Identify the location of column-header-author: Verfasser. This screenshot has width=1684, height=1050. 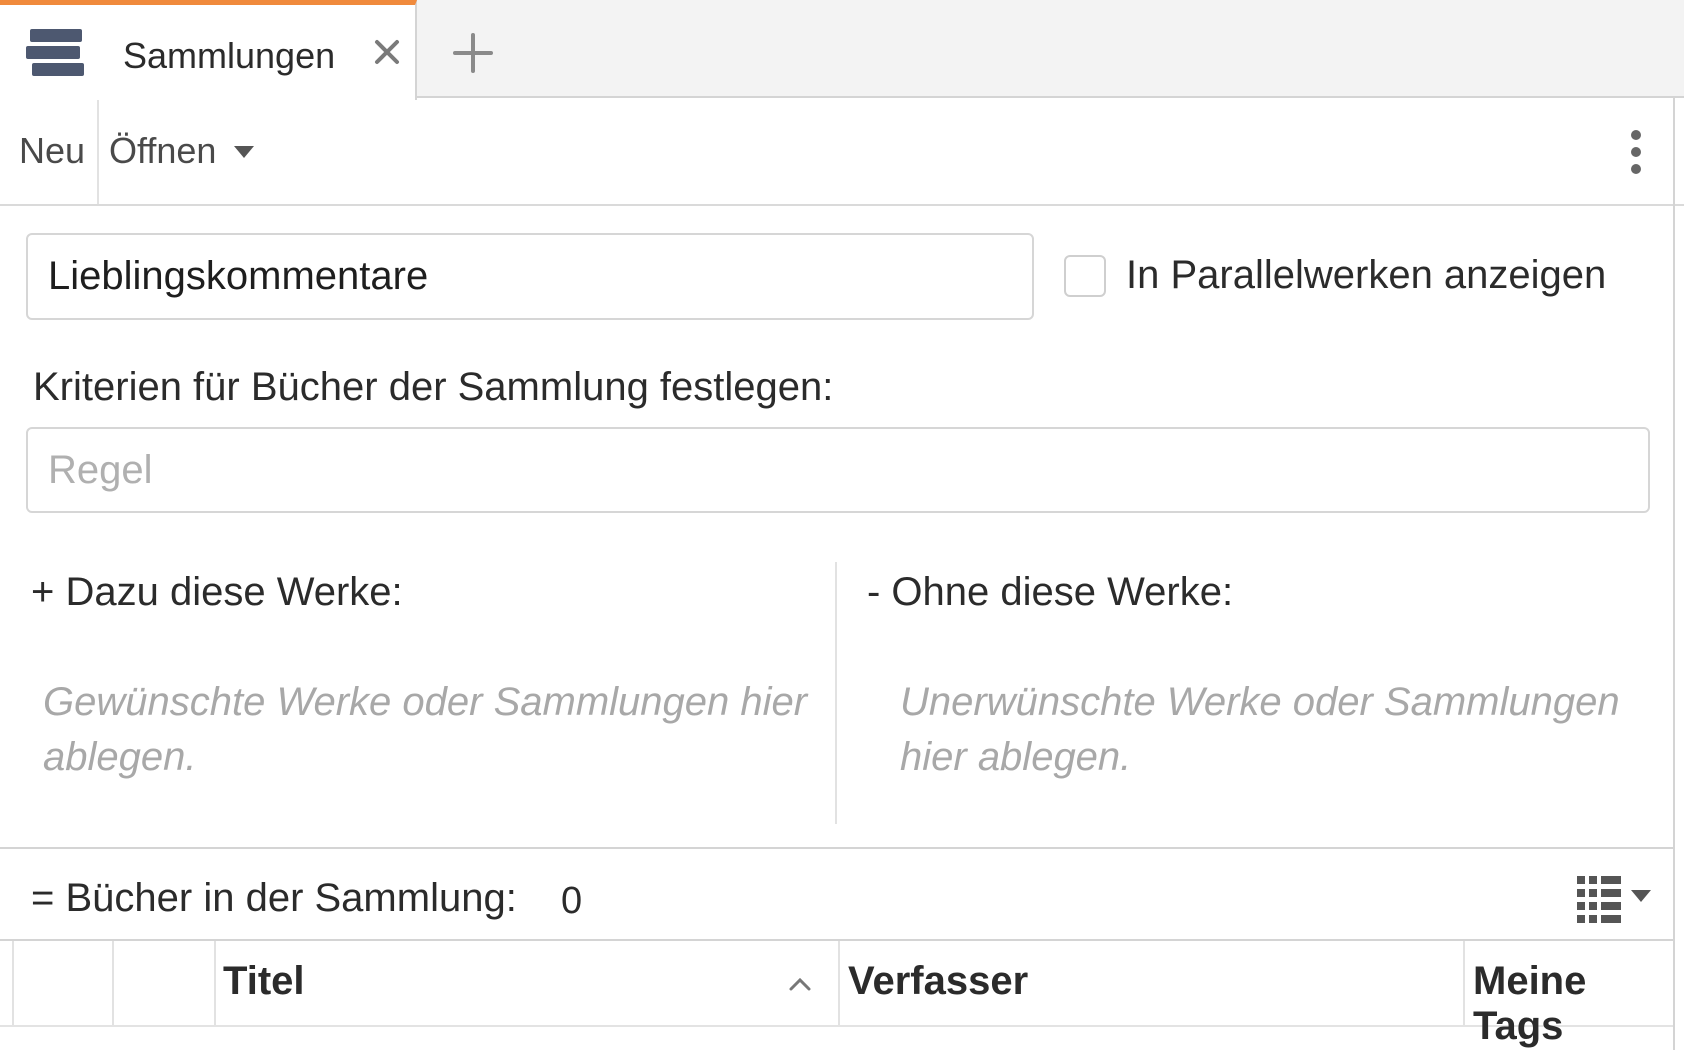
(938, 981).